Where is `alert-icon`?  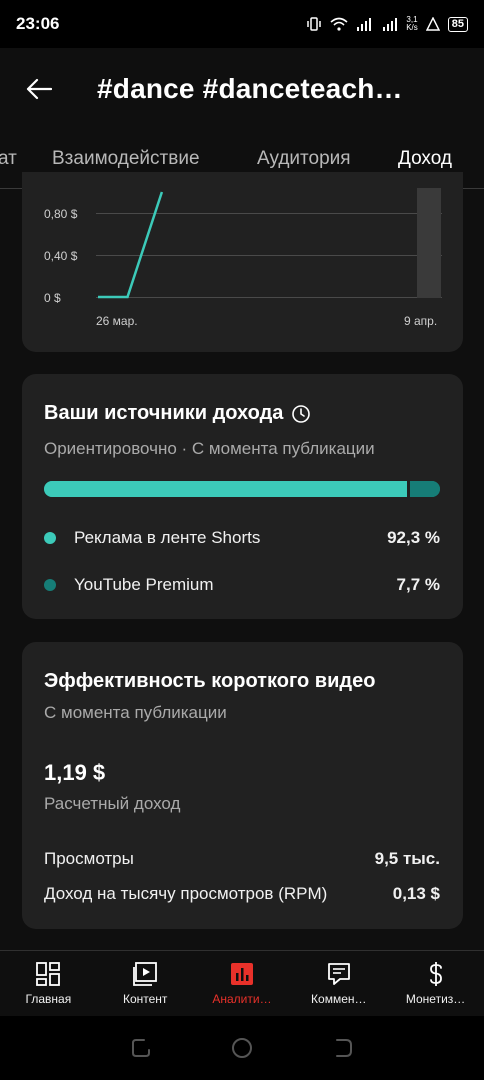
alert-icon is located at coordinates (432, 24).